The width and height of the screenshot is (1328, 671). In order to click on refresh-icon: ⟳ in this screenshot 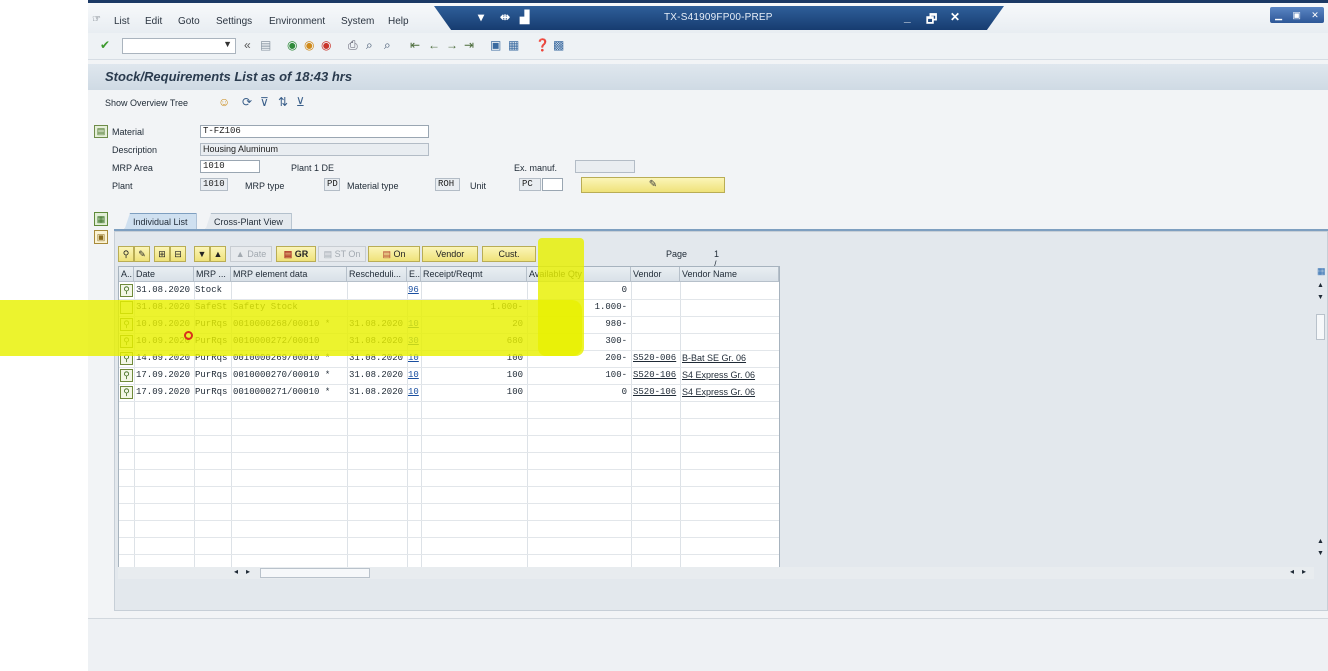, I will do `click(247, 102)`.